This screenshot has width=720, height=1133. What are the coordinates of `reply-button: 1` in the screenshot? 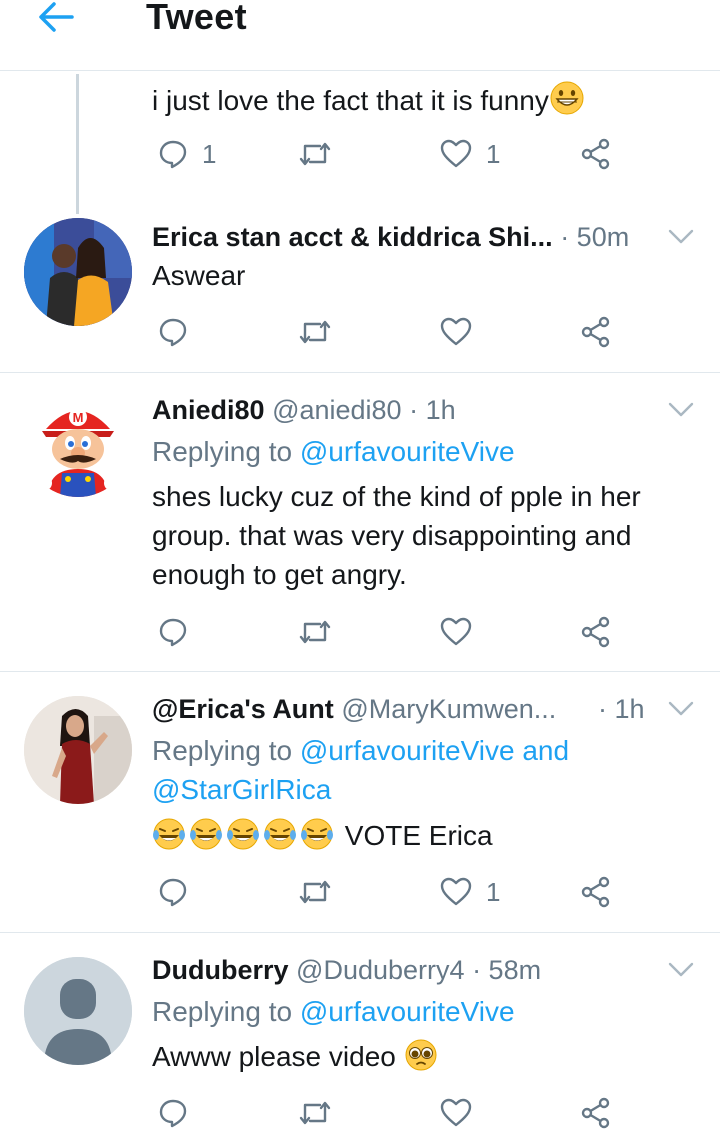 It's located at (187, 154).